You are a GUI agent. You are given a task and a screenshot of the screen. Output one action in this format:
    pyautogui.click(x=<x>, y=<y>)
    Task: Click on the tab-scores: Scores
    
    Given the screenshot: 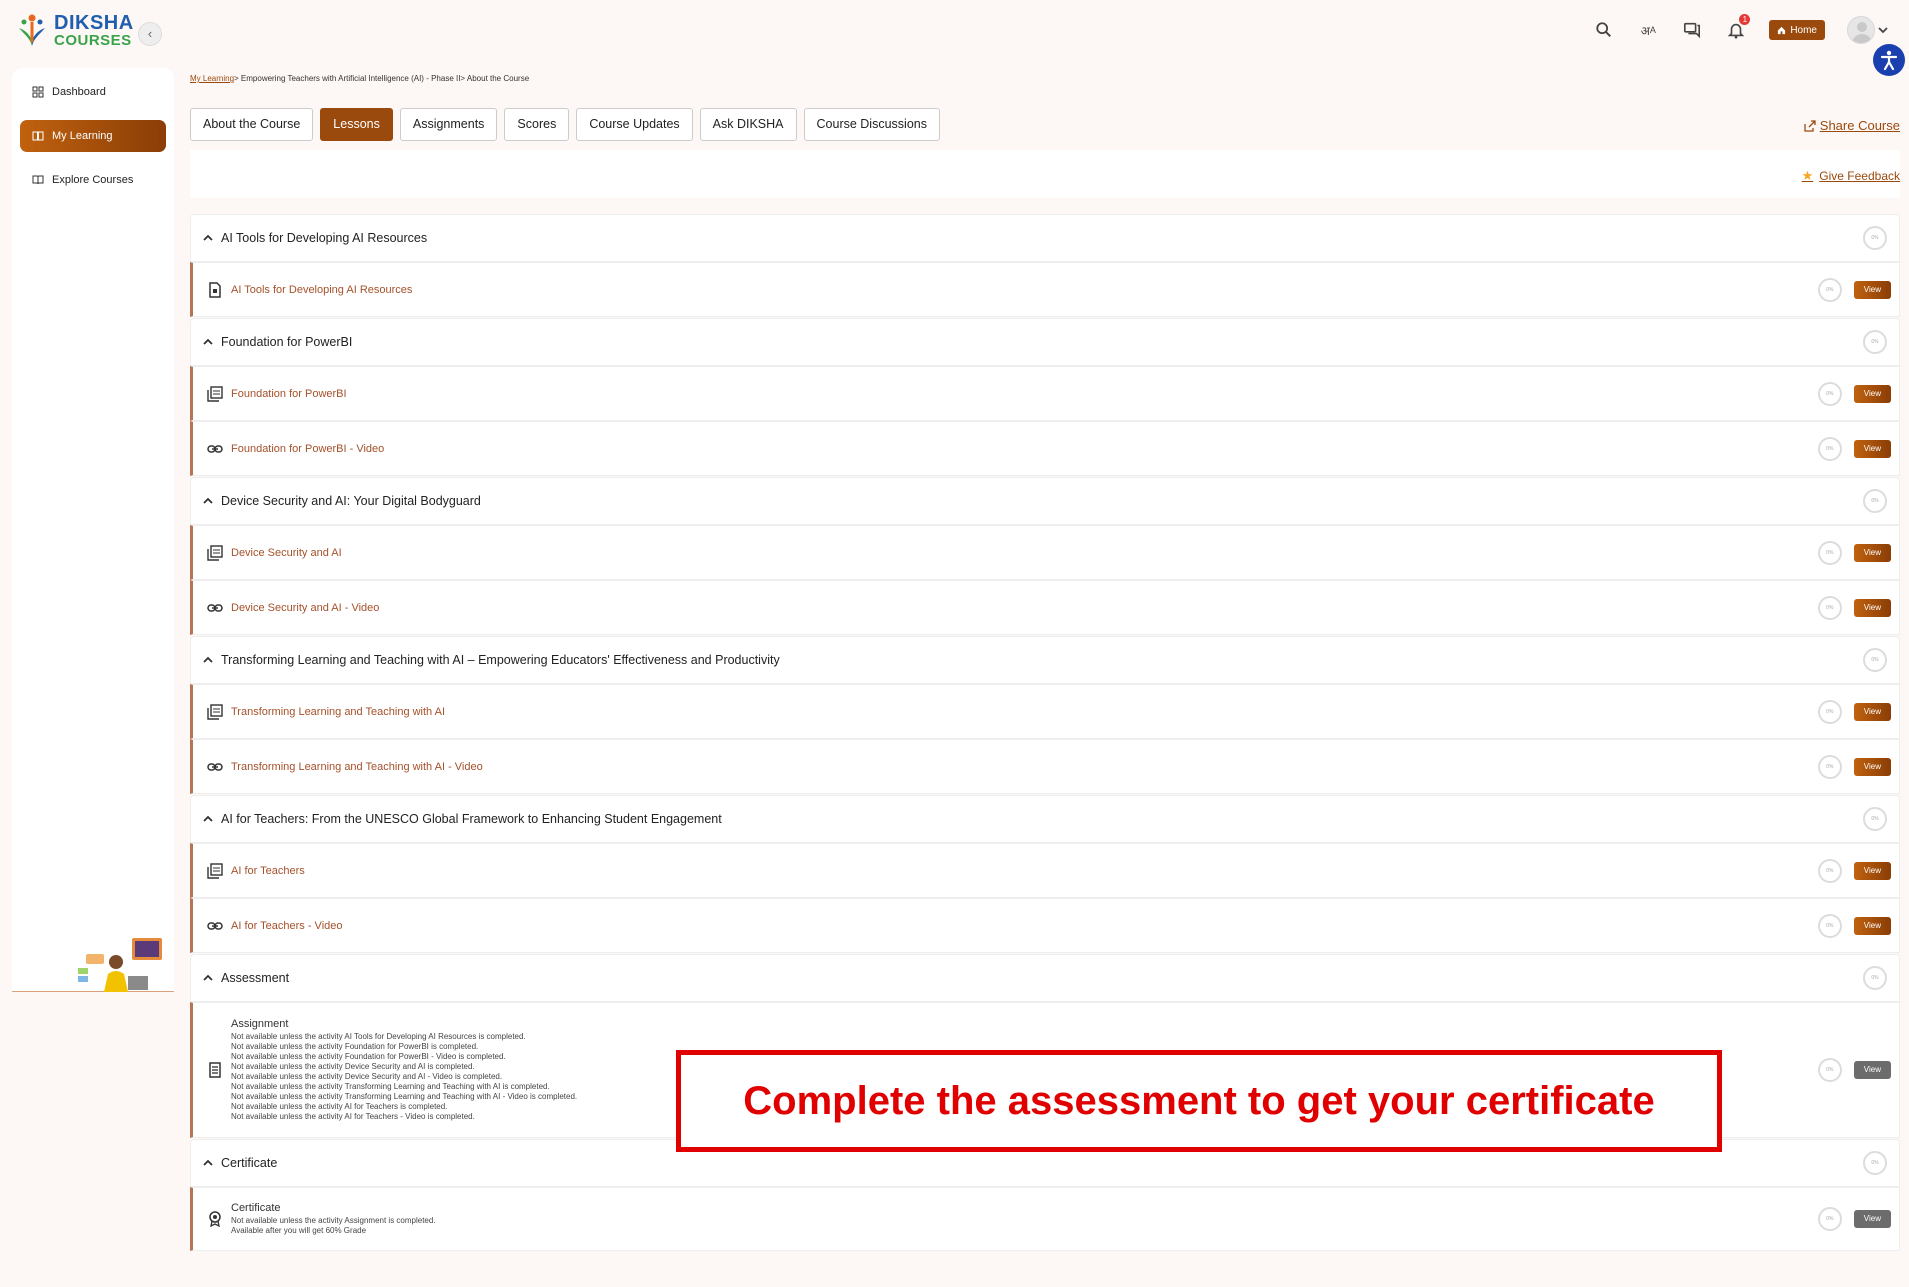 What is the action you would take?
    pyautogui.click(x=537, y=124)
    